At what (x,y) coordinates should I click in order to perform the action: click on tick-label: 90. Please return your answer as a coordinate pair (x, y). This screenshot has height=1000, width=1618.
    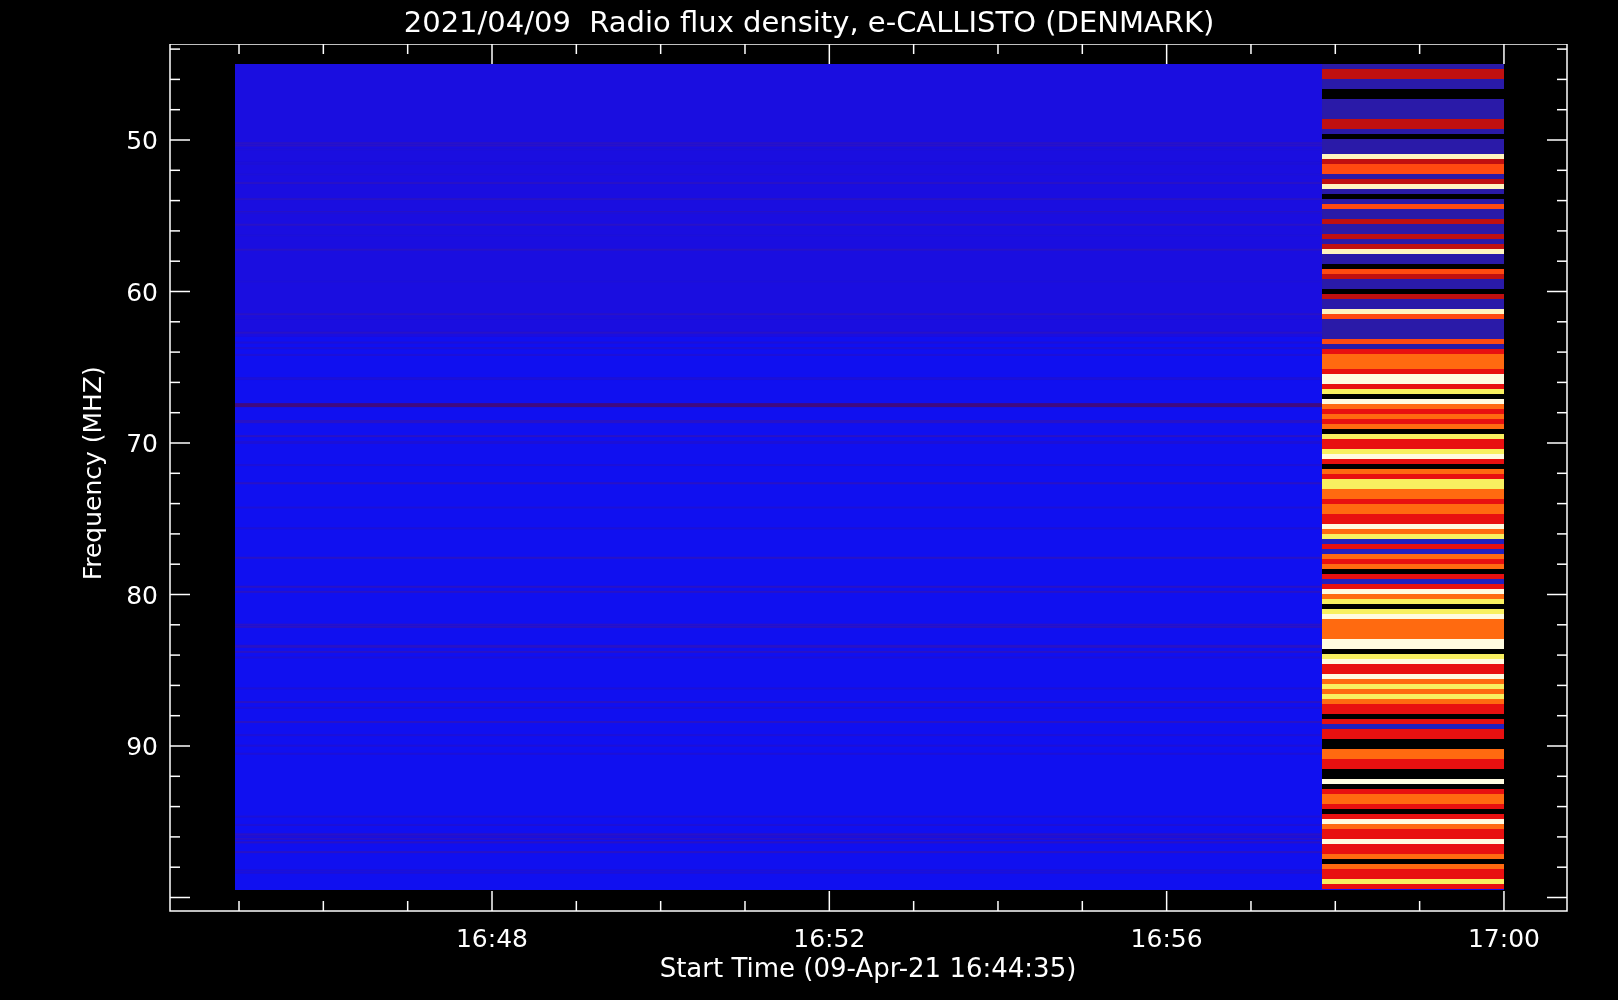
    Looking at the image, I should click on (142, 746).